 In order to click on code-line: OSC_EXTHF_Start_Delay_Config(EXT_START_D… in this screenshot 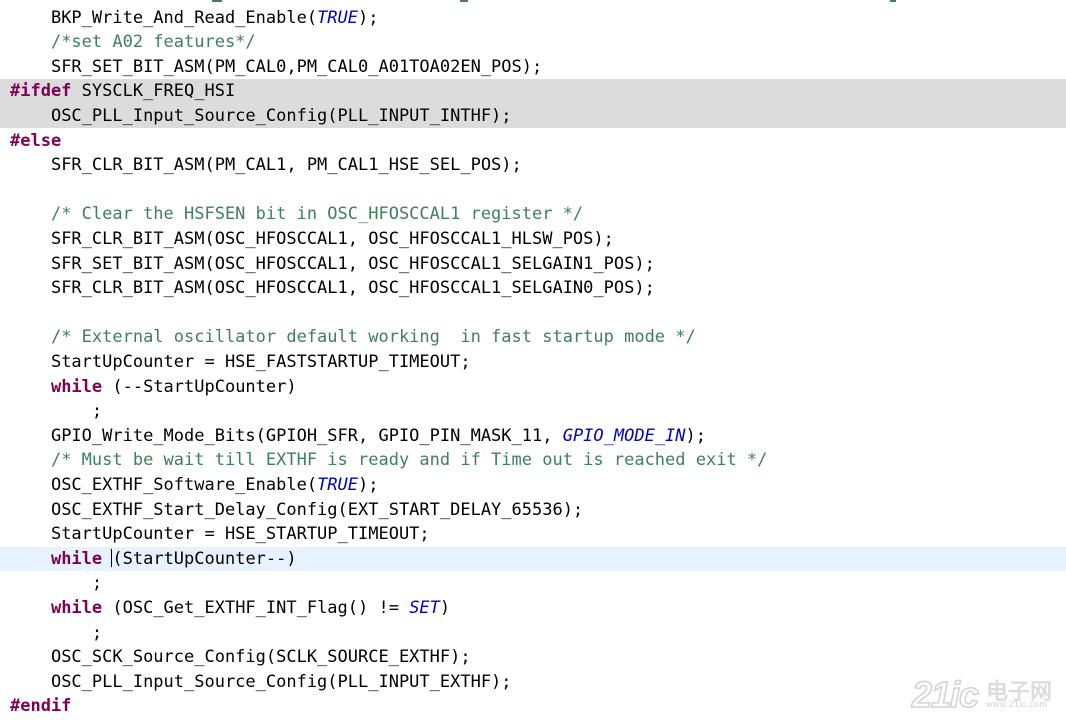, I will do `click(533, 510)`.